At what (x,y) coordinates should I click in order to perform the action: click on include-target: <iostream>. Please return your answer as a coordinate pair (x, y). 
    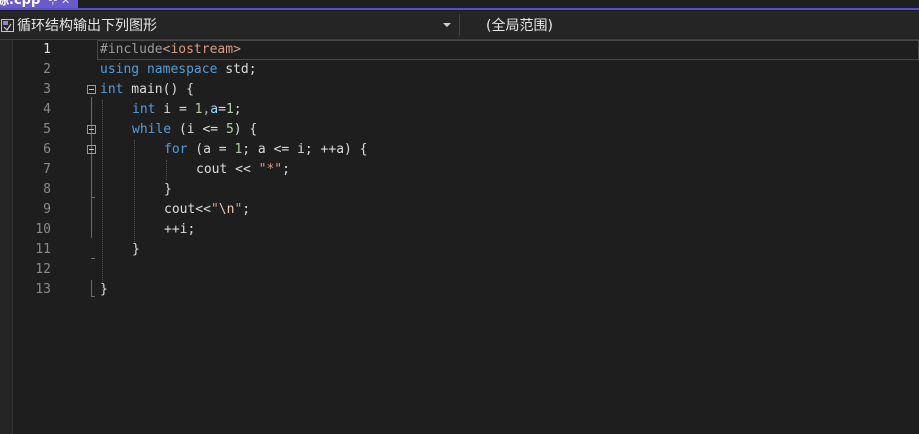
    Looking at the image, I should click on (201, 49).